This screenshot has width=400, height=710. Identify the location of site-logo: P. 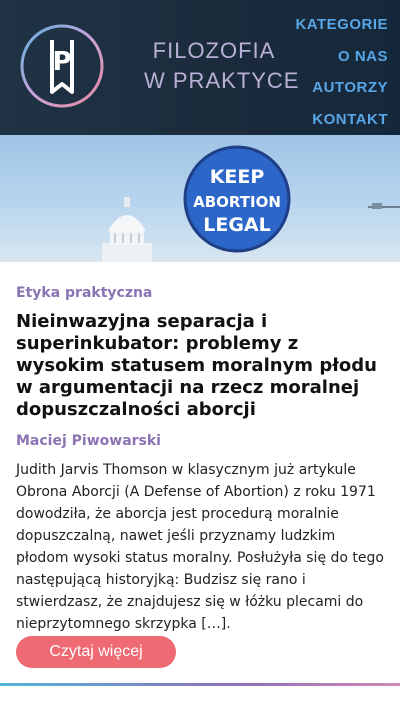
(62, 66).